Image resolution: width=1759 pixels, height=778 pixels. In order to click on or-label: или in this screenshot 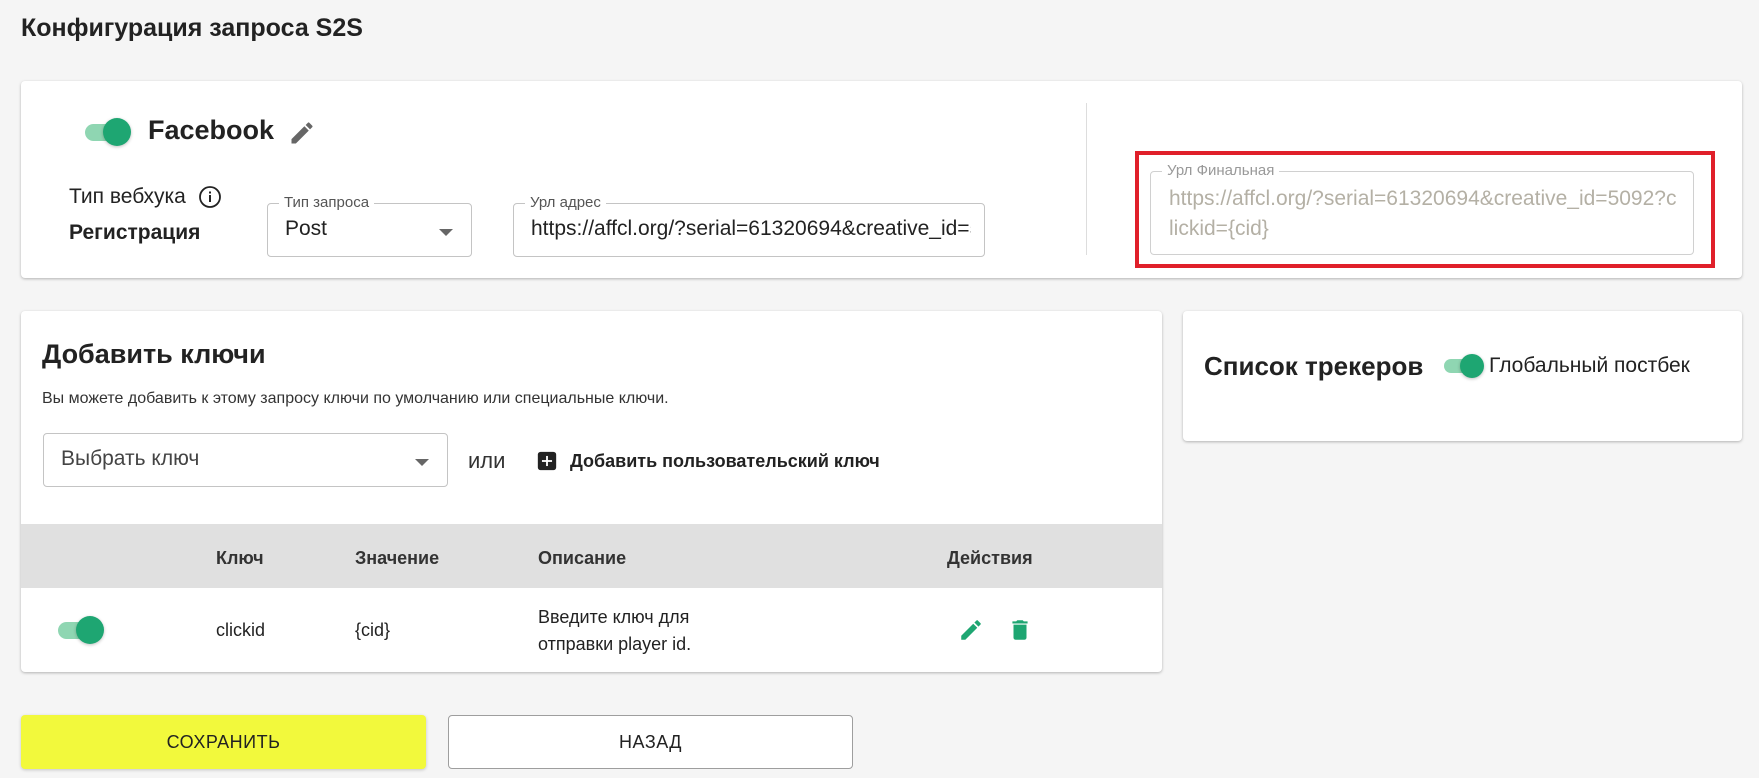, I will do `click(487, 460)`.